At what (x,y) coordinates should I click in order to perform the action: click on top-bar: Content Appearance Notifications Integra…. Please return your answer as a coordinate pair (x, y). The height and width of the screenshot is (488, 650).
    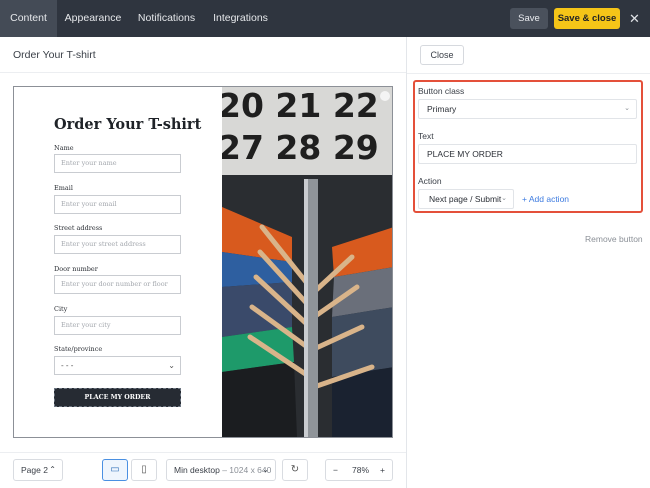
    Looking at the image, I should click on (325, 18).